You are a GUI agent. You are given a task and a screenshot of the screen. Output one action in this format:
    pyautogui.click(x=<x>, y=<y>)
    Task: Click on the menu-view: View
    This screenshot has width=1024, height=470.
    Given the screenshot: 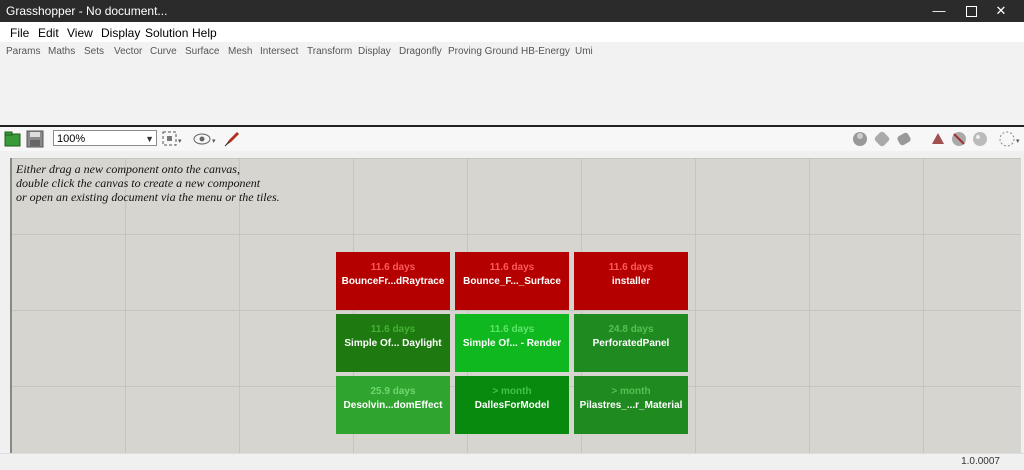 What is the action you would take?
    pyautogui.click(x=80, y=33)
    